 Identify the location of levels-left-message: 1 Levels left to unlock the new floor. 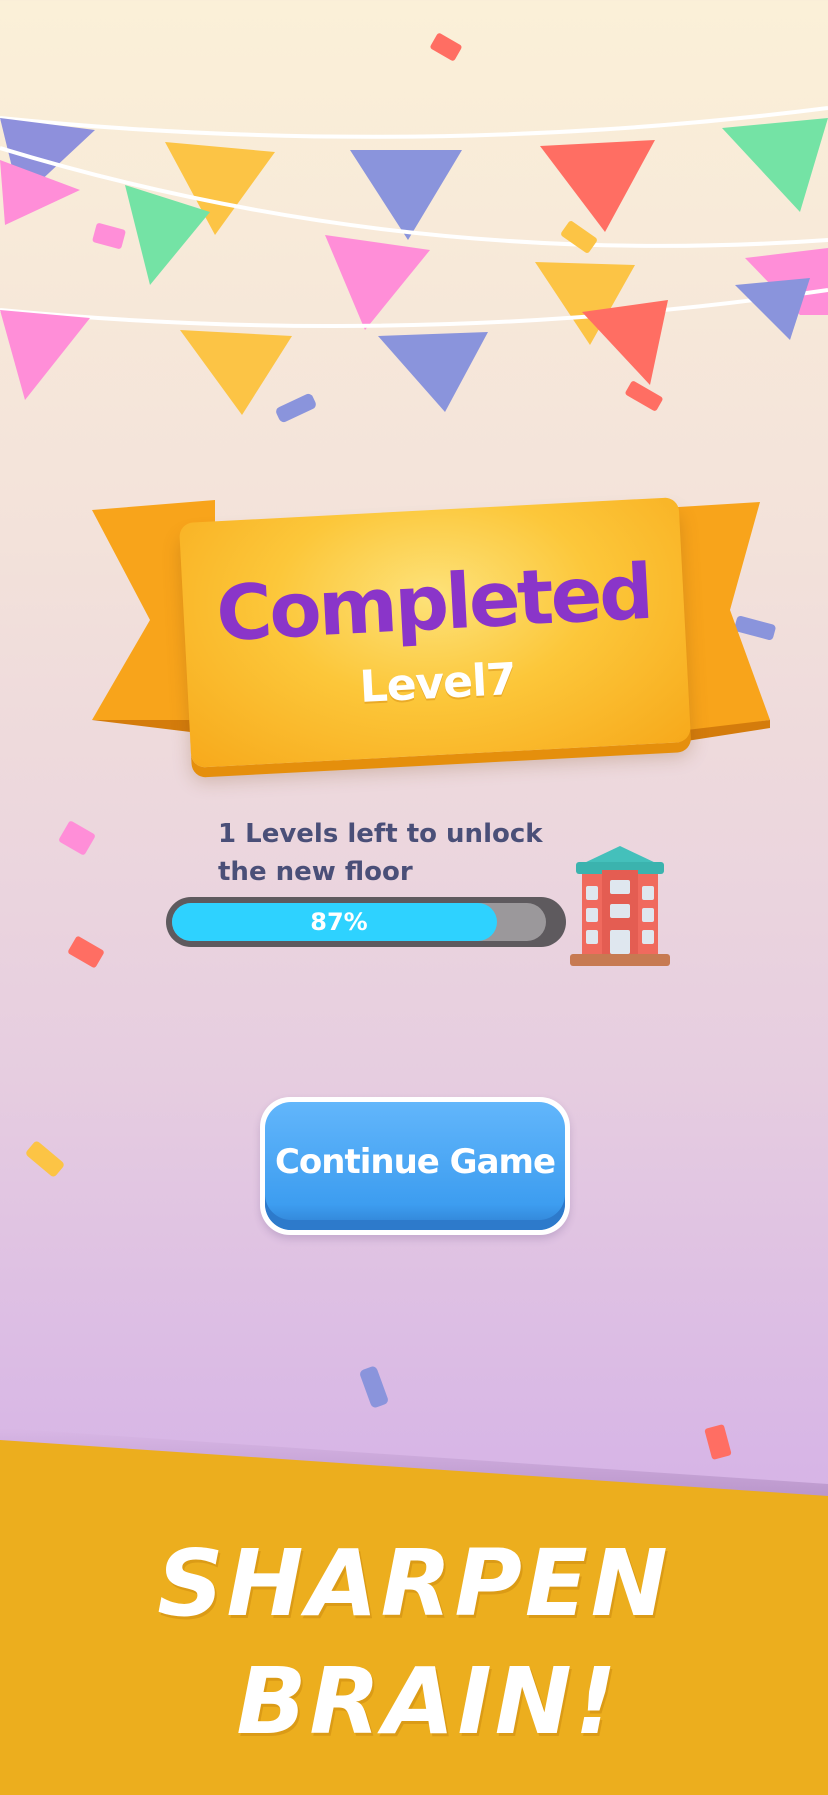
(380, 853).